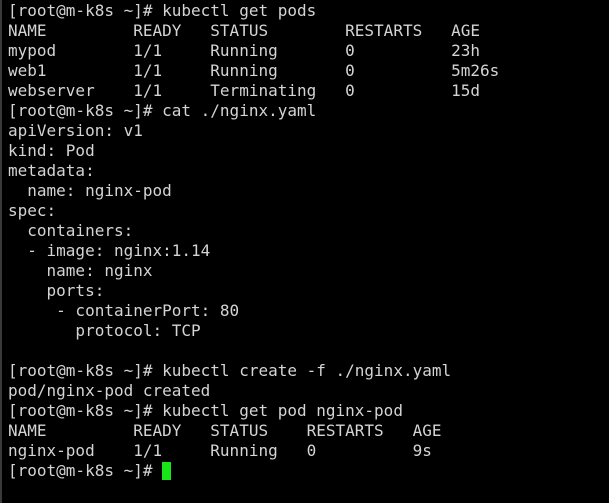 Image resolution: width=609 pixels, height=503 pixels. Describe the element at coordinates (162, 10) in the screenshot. I see `output-line: [root@m-k8s ~]# kubectl get pods` at that location.